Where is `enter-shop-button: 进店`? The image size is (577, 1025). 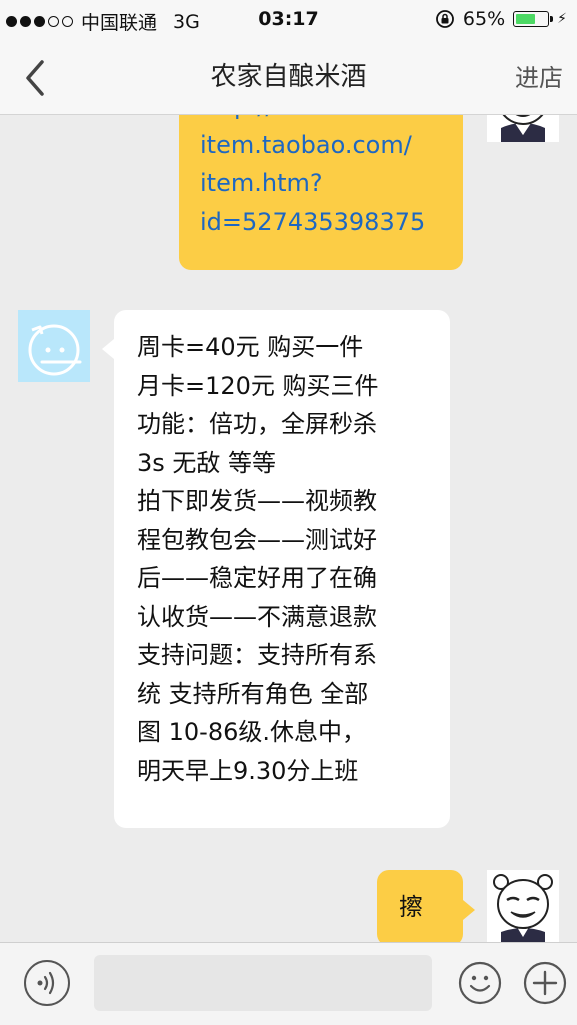 enter-shop-button: 进店 is located at coordinates (539, 75).